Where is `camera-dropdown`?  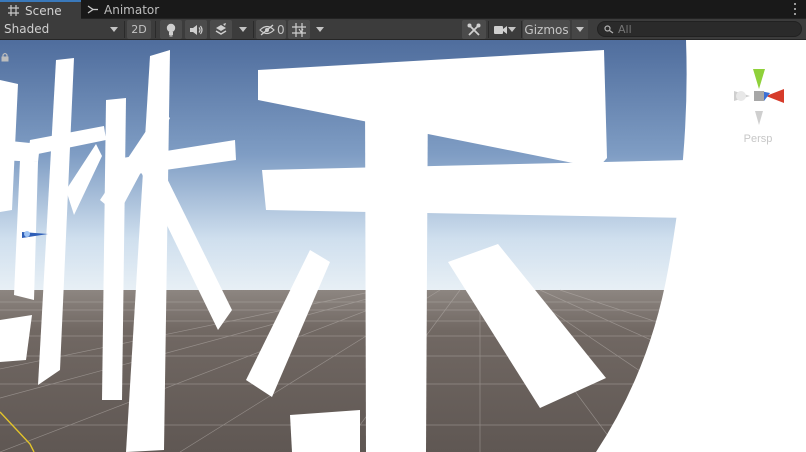 camera-dropdown is located at coordinates (505, 29).